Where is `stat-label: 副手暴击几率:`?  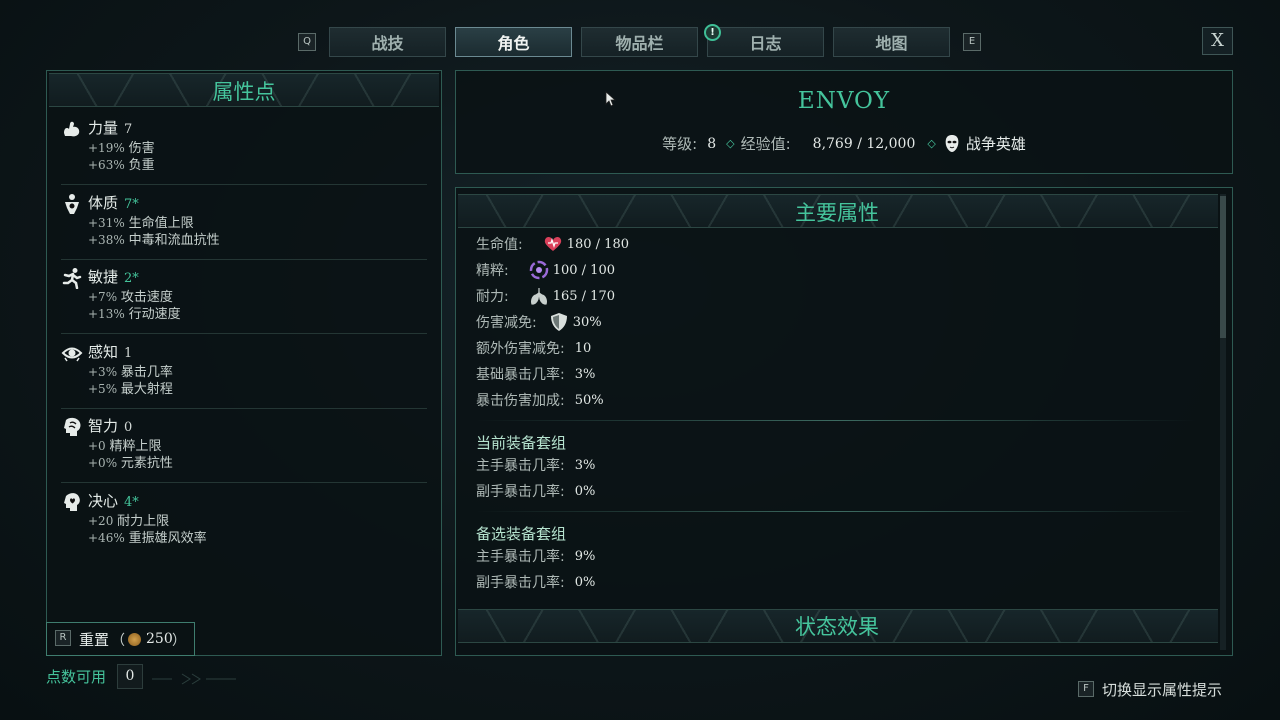
stat-label: 副手暴击几率: is located at coordinates (520, 492).